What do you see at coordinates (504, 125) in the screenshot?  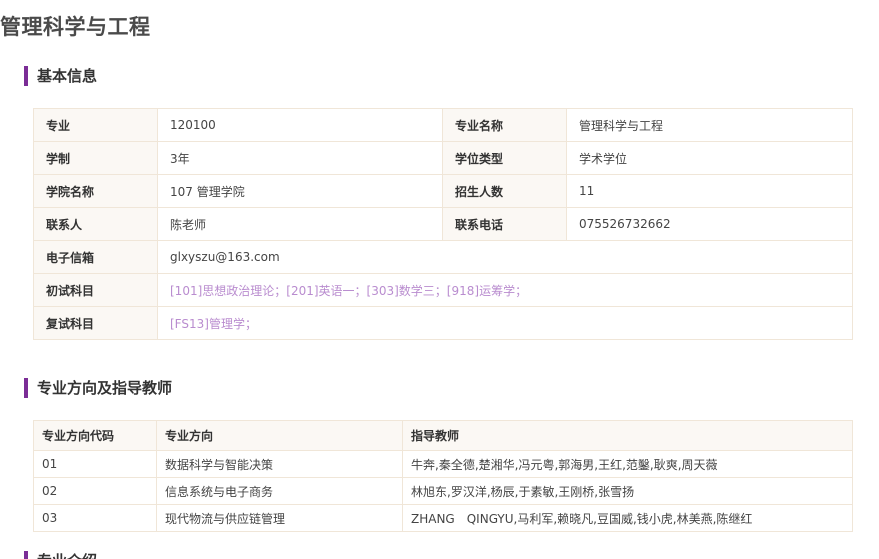 I see `major-name-label: 专业名称` at bounding box center [504, 125].